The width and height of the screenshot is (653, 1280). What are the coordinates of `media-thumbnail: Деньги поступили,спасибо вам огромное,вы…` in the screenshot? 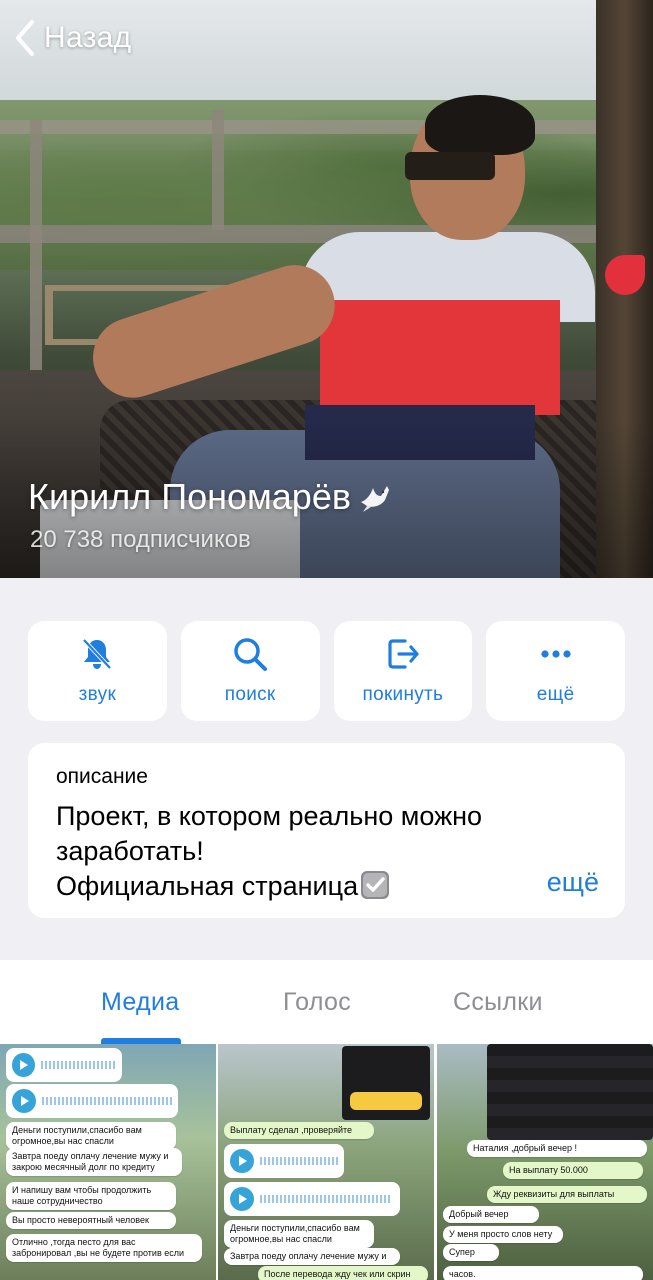 It's located at (108, 1162).